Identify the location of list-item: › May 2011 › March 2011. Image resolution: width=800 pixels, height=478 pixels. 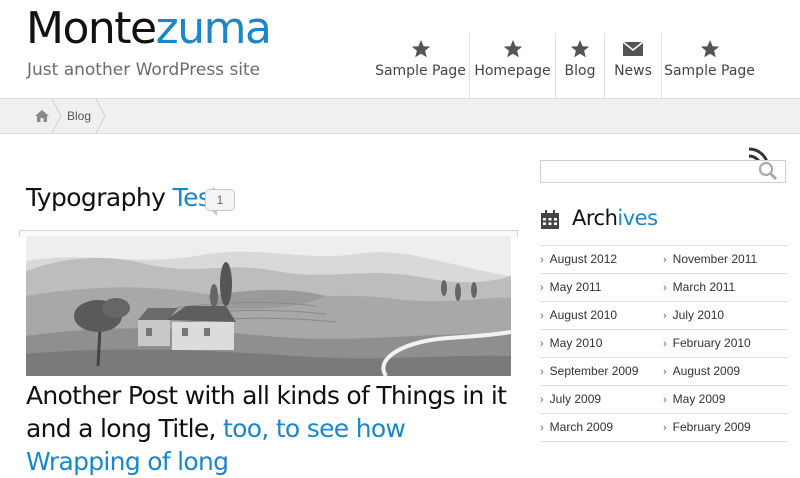
(664, 288).